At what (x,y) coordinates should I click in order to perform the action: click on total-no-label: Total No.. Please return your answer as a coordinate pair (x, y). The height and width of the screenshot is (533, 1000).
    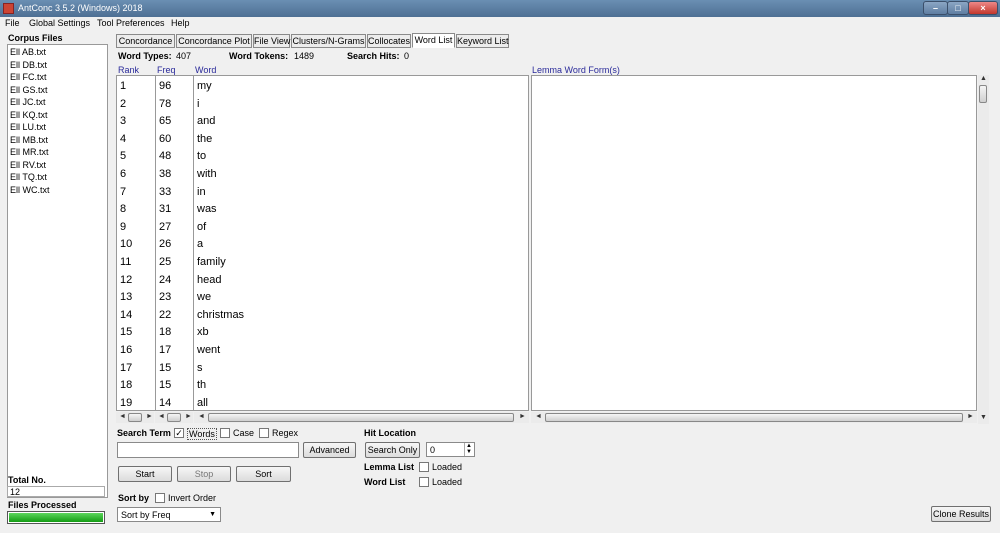
    Looking at the image, I should click on (27, 480).